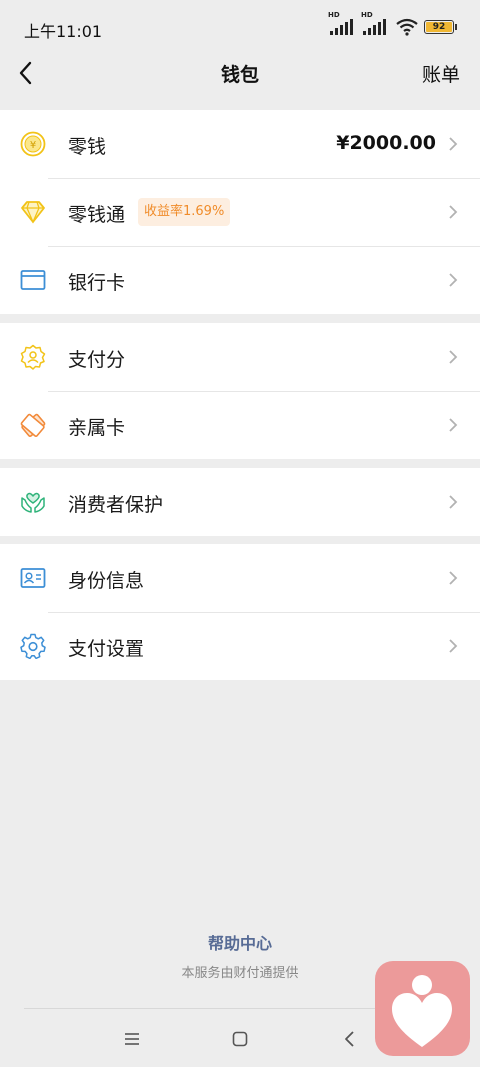  What do you see at coordinates (240, 357) in the screenshot?
I see `menu-row-pay-score: 支付分` at bounding box center [240, 357].